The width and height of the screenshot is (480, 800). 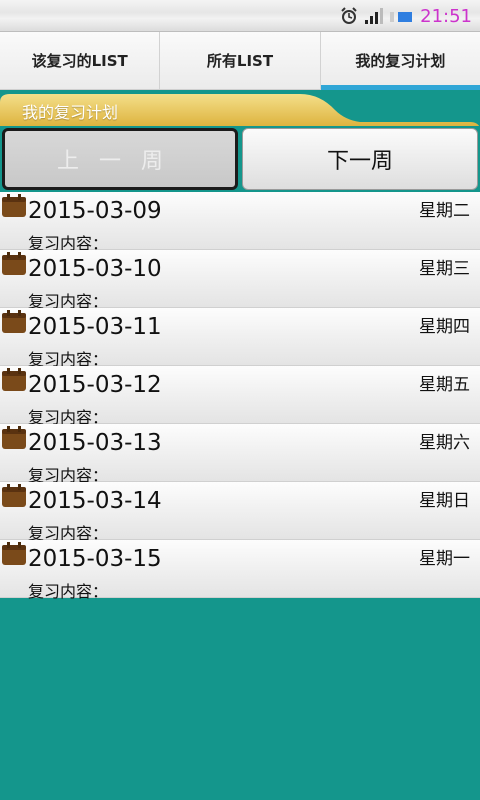 What do you see at coordinates (95, 559) in the screenshot?
I see `plan-date: 2015-03-15` at bounding box center [95, 559].